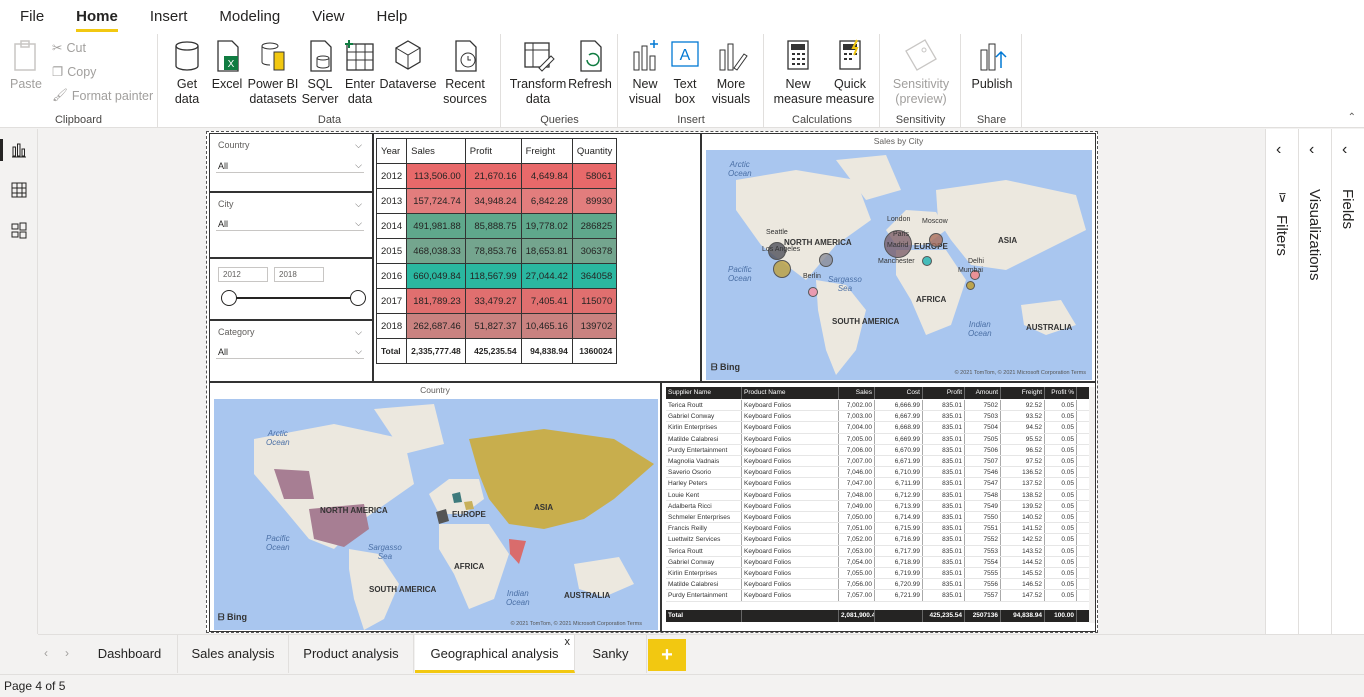 Image resolution: width=1364 pixels, height=697 pixels. I want to click on table-scrollbar, so click(1092, 505).